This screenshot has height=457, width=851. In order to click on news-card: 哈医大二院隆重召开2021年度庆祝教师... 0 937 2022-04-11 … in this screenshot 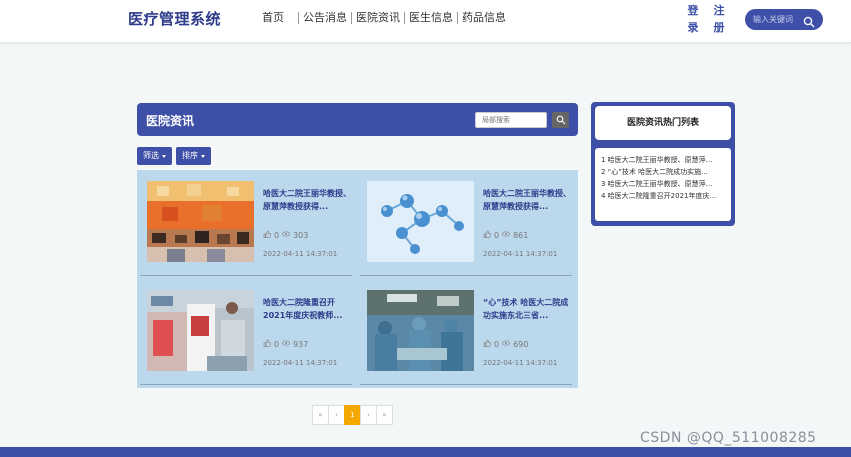, I will do `click(246, 333)`.